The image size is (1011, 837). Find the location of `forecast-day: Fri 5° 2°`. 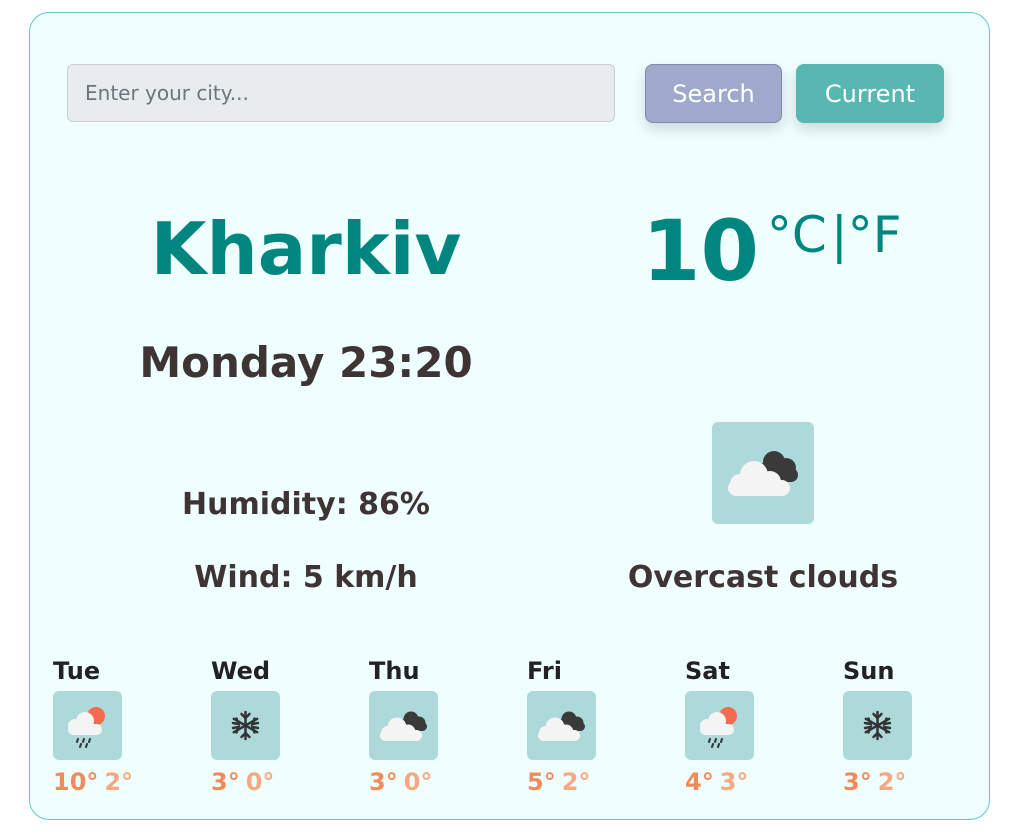

forecast-day: Fri 5° 2° is located at coordinates (587, 726).